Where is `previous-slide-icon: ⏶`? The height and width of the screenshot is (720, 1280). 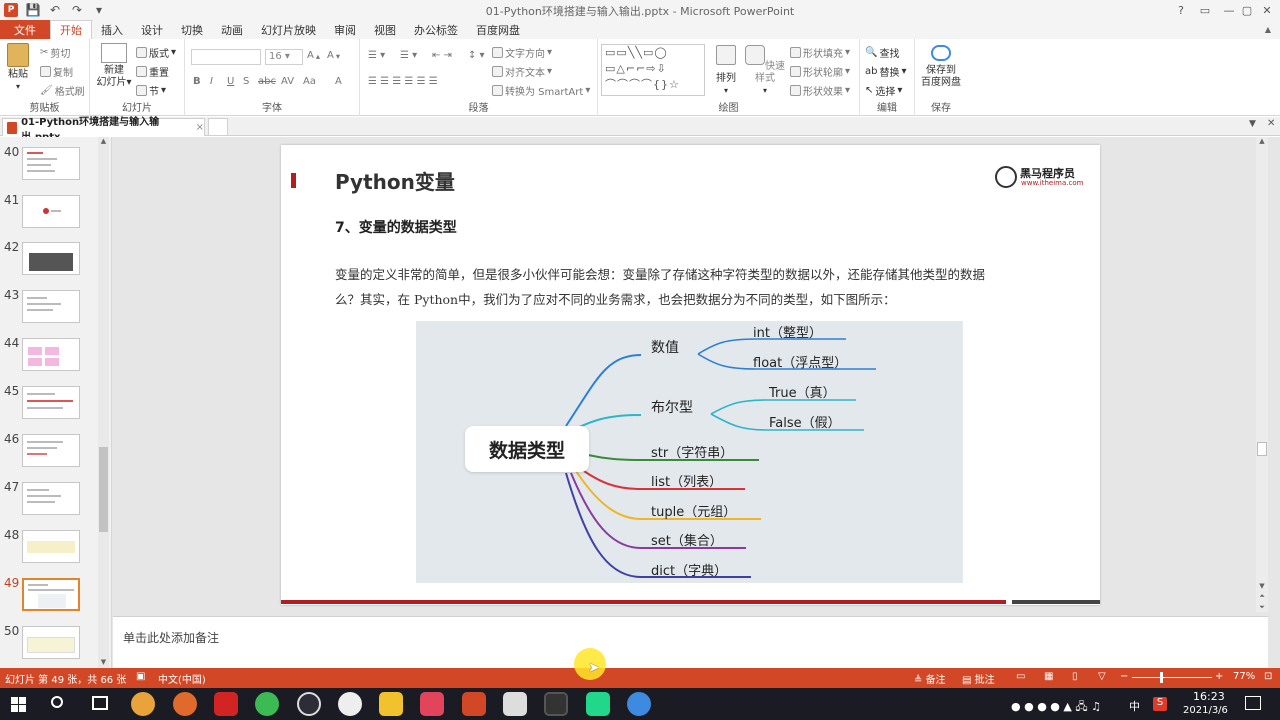 previous-slide-icon: ⏶ is located at coordinates (1262, 596).